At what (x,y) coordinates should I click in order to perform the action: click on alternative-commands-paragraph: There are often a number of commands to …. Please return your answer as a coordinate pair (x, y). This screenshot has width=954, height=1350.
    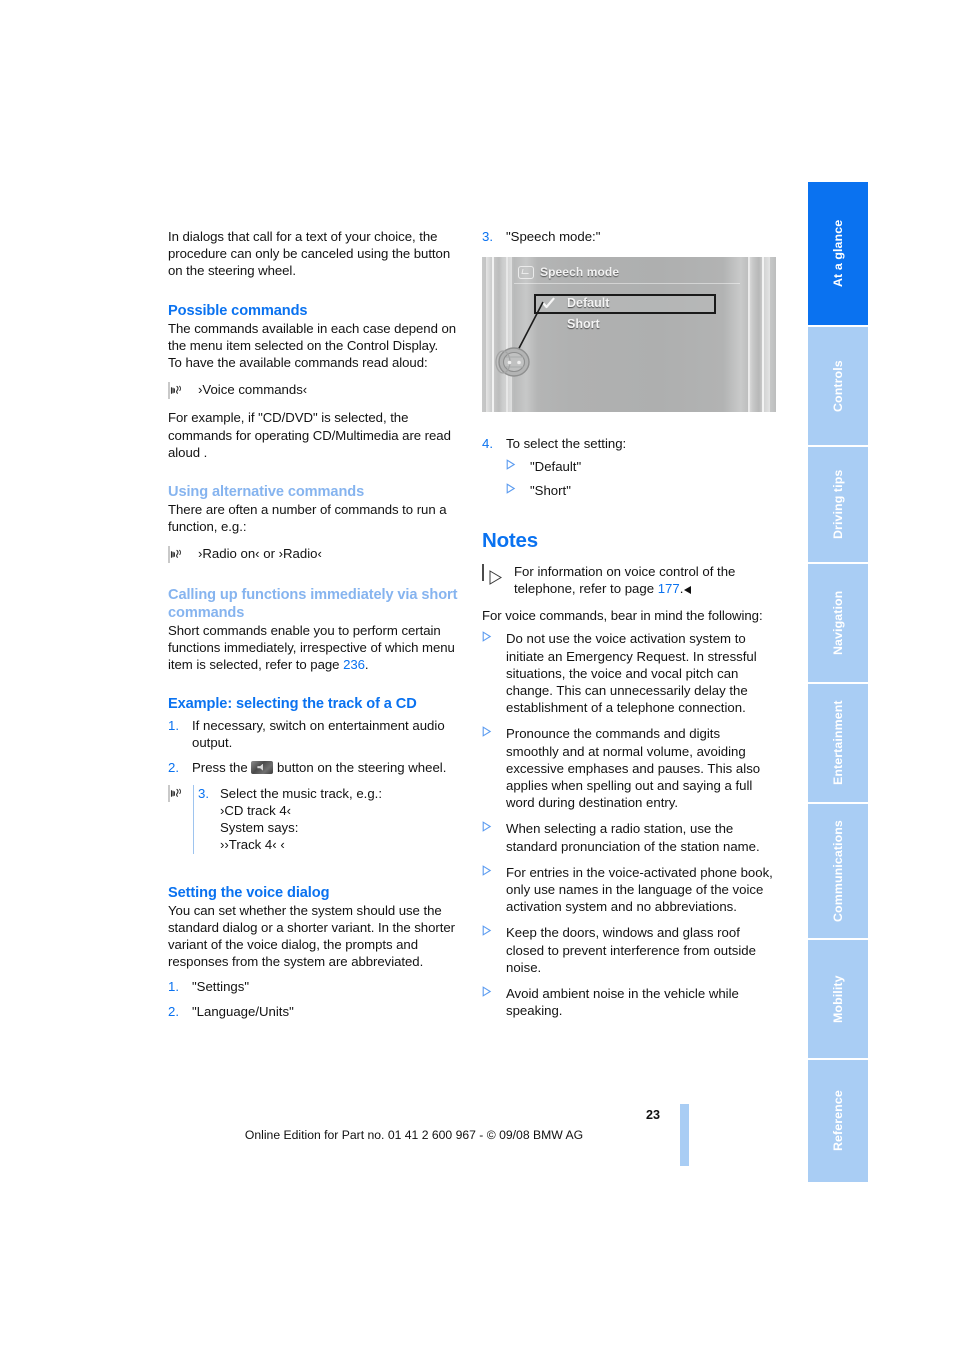
    Looking at the image, I should click on (307, 518).